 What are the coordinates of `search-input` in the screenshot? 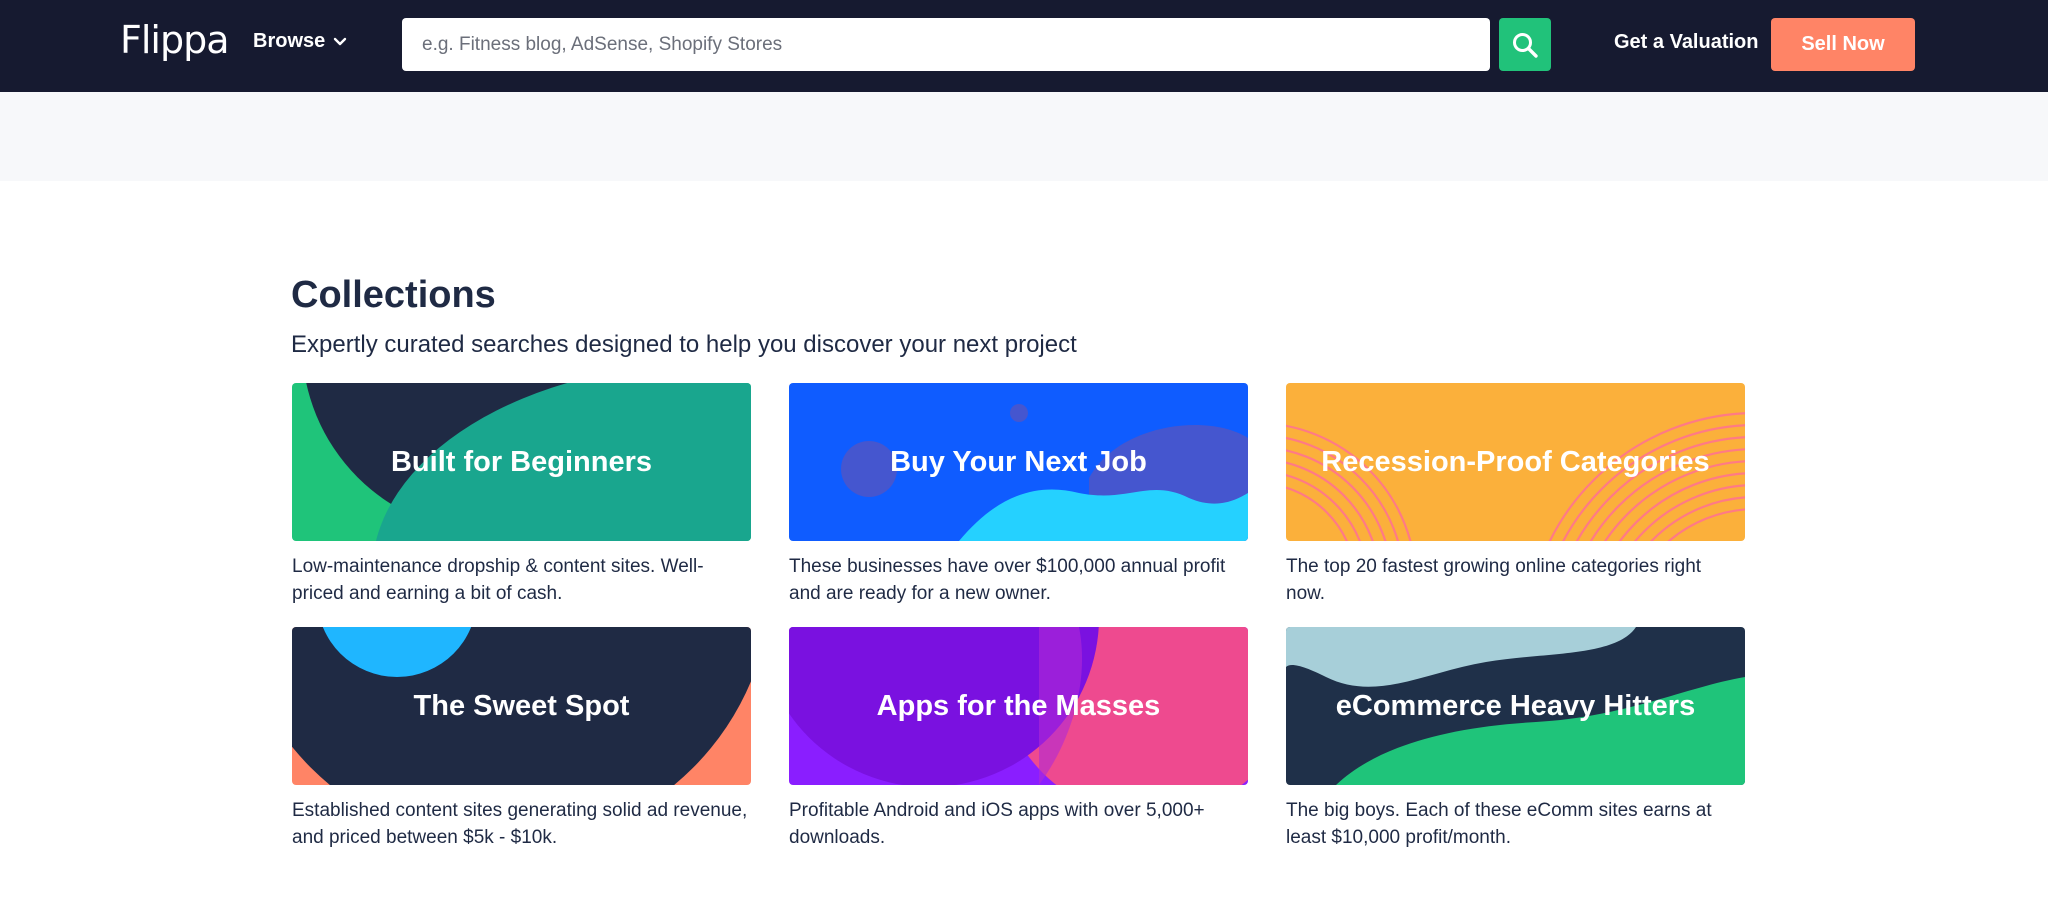 It's located at (946, 44).